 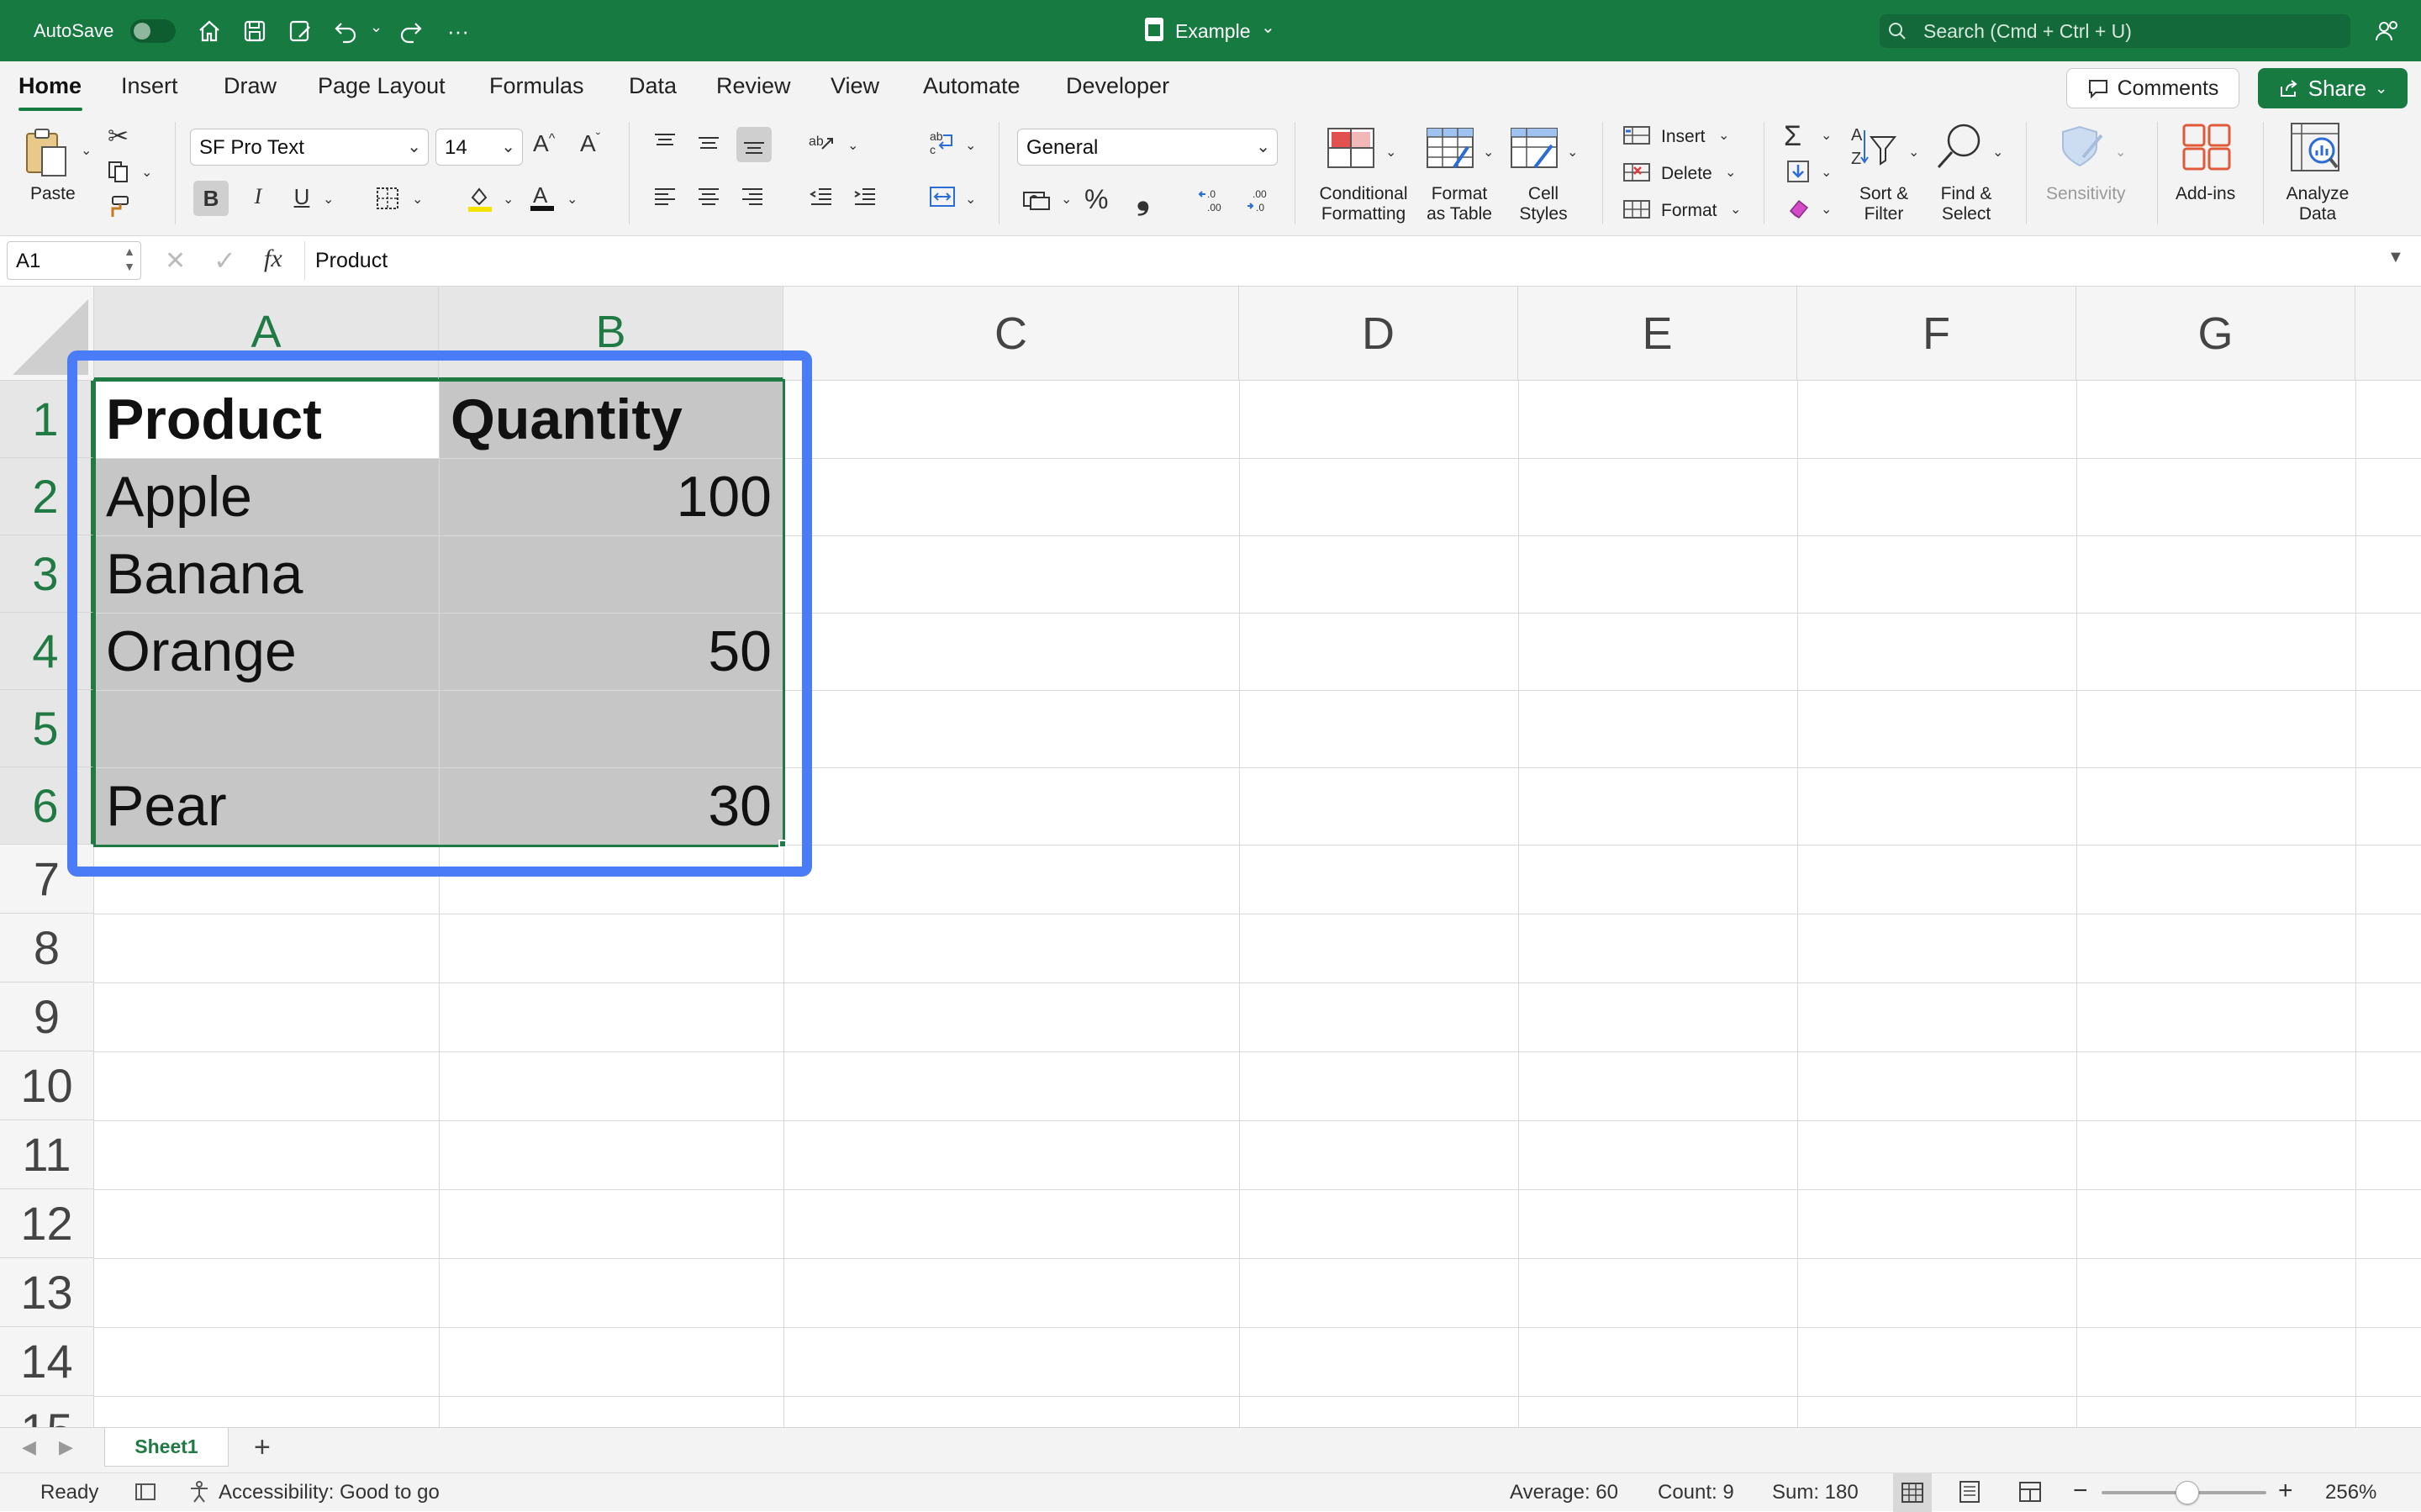 What do you see at coordinates (376, 27) in the screenshot?
I see `undo-dropdown-icon: ⌄` at bounding box center [376, 27].